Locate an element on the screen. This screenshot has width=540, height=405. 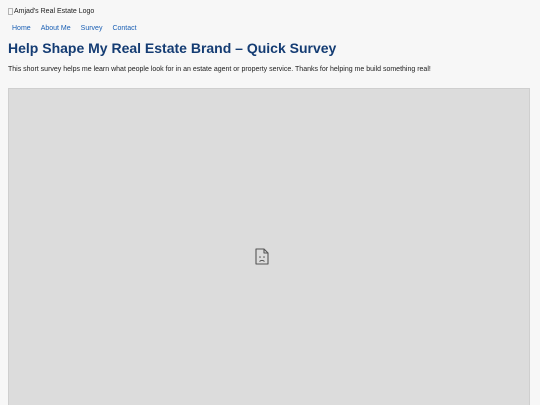
logo-alt-text: Amjad's Real Estate Logo is located at coordinates (54, 11).